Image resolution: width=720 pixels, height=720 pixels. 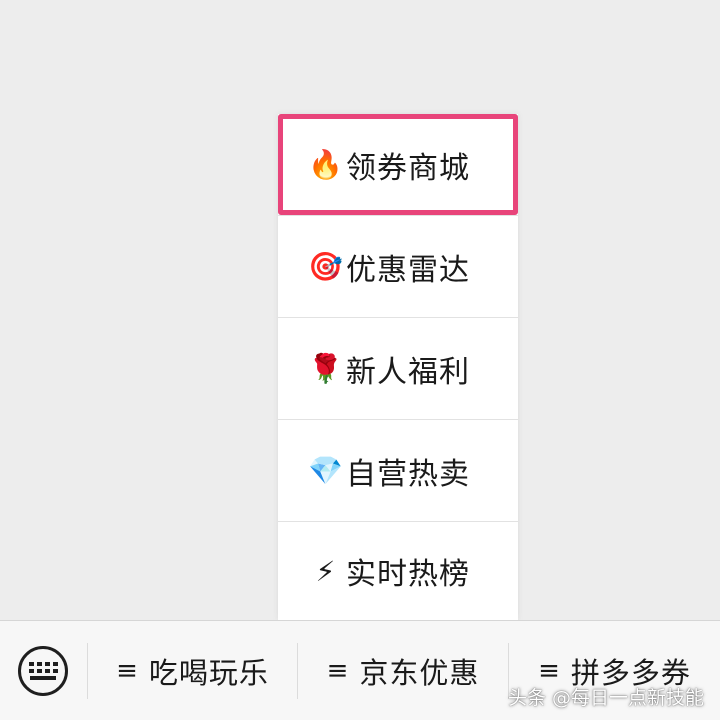 I want to click on menu-tab-jd-deals: ≡ 京东优惠, so click(x=403, y=670).